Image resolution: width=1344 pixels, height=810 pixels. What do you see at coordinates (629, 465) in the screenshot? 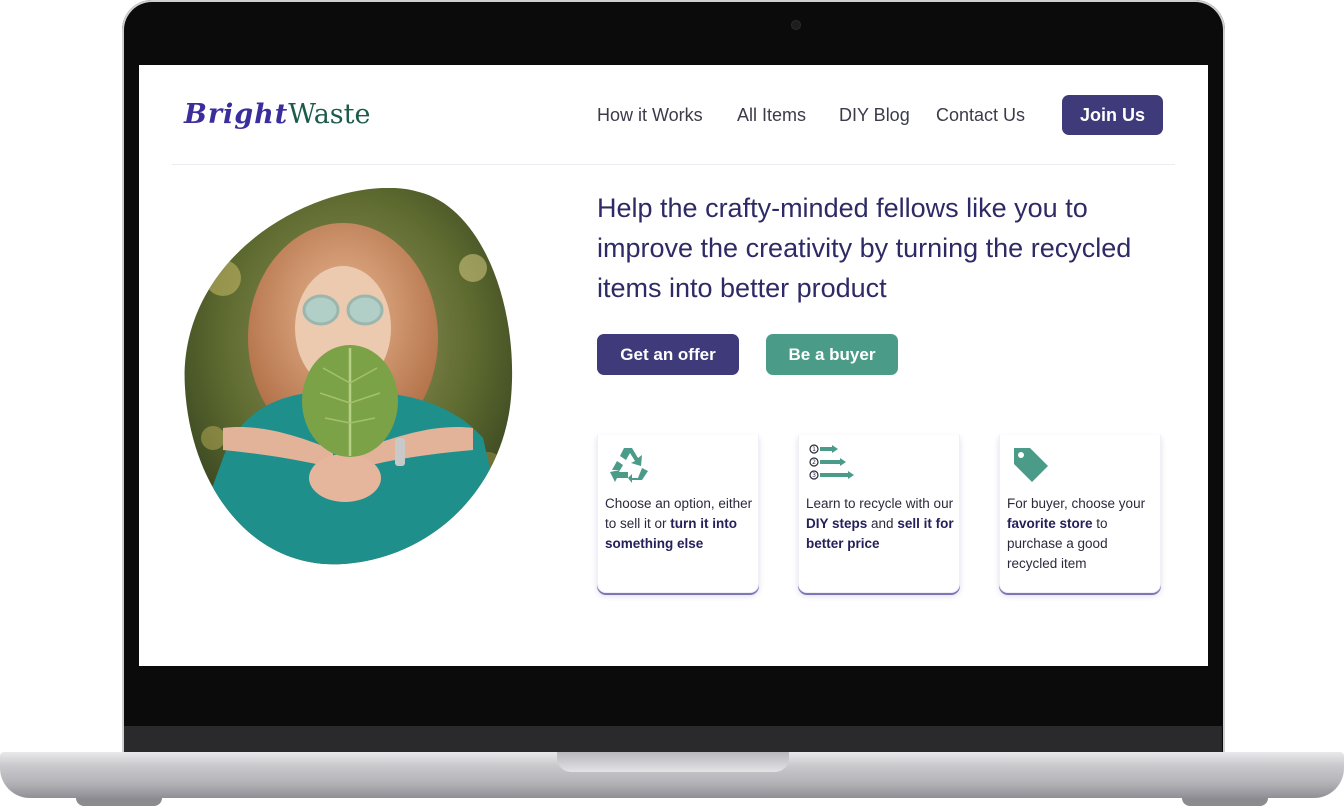
I see `recycle-icon` at bounding box center [629, 465].